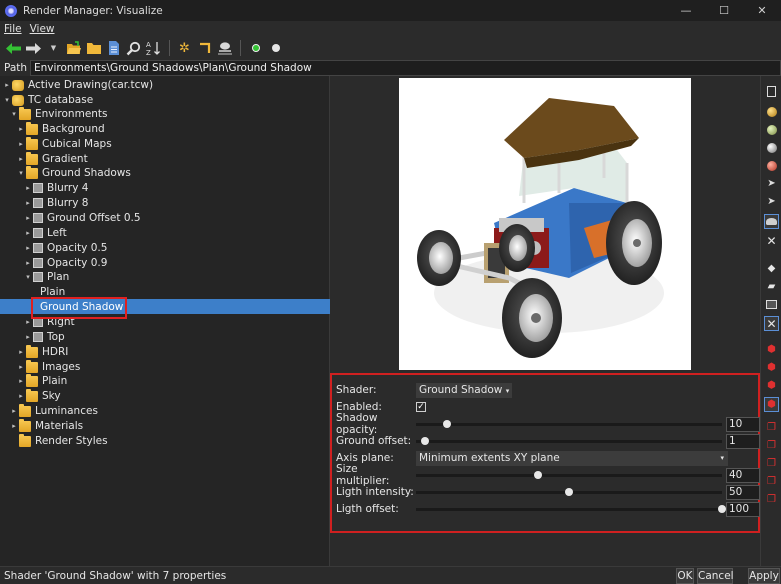 The height and width of the screenshot is (584, 781). What do you see at coordinates (41, 380) in the screenshot?
I see `tree-item-plain: ▸ Plain` at bounding box center [41, 380].